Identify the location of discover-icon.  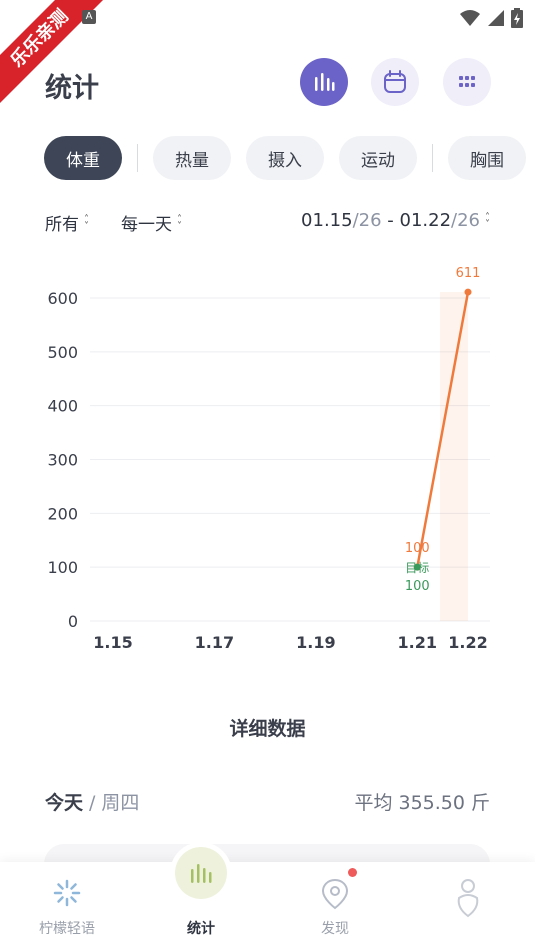
(335, 894).